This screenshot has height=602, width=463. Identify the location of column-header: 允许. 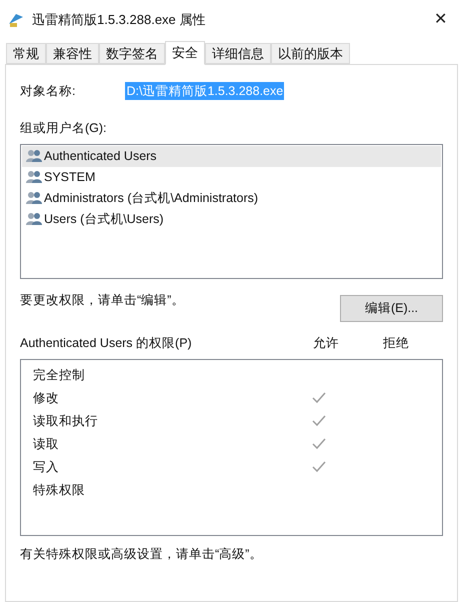
(326, 343).